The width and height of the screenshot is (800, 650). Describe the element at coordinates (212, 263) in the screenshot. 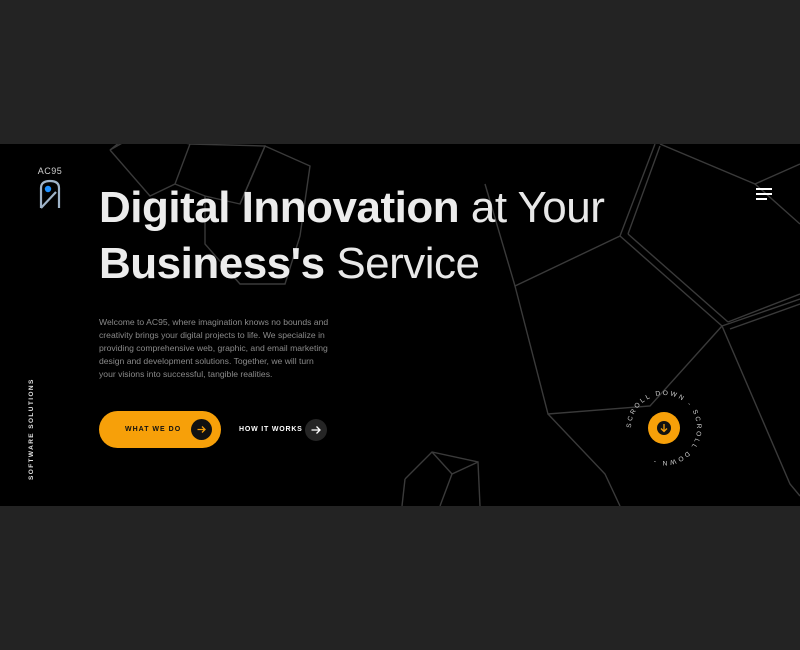

I see `headline-line2-strong: Business's` at that location.